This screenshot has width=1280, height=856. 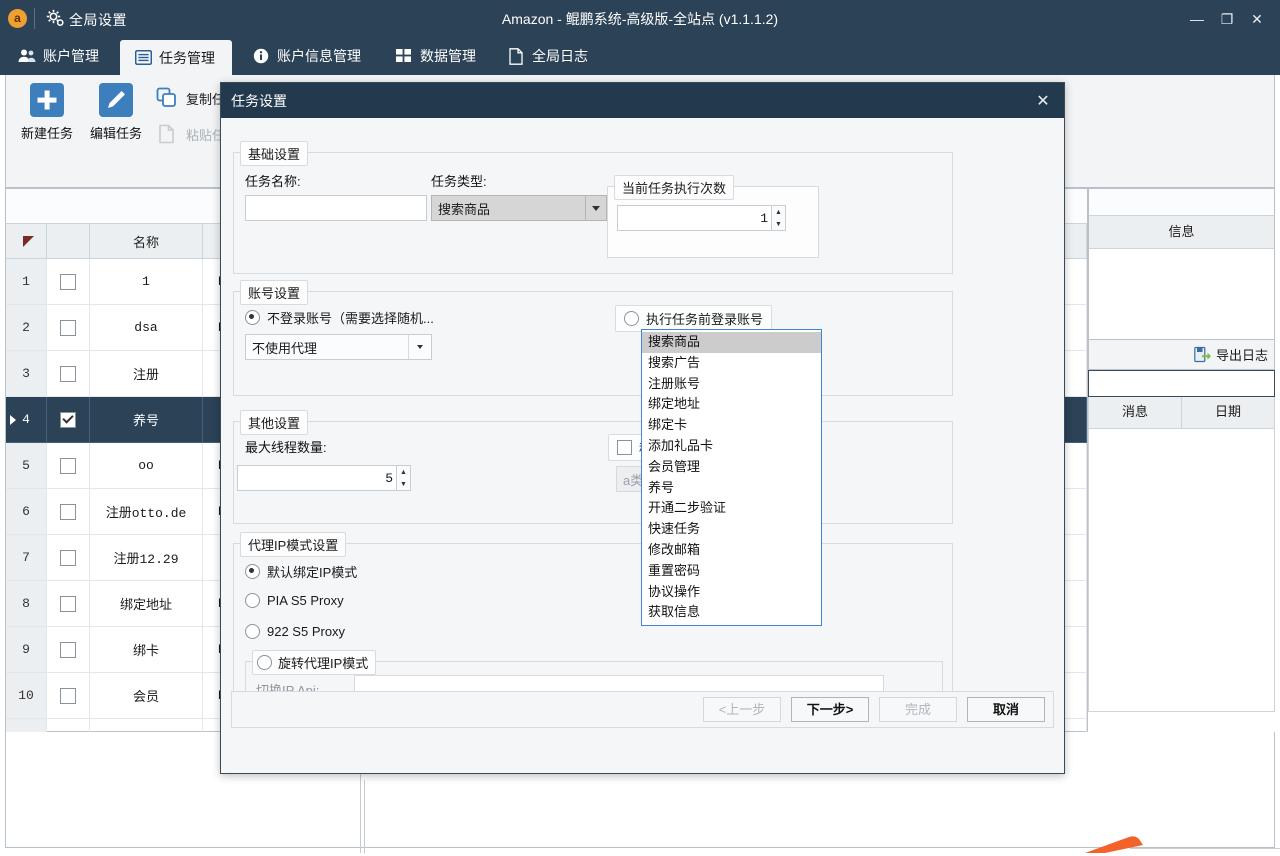 I want to click on row-name: oo, so click(x=146, y=465).